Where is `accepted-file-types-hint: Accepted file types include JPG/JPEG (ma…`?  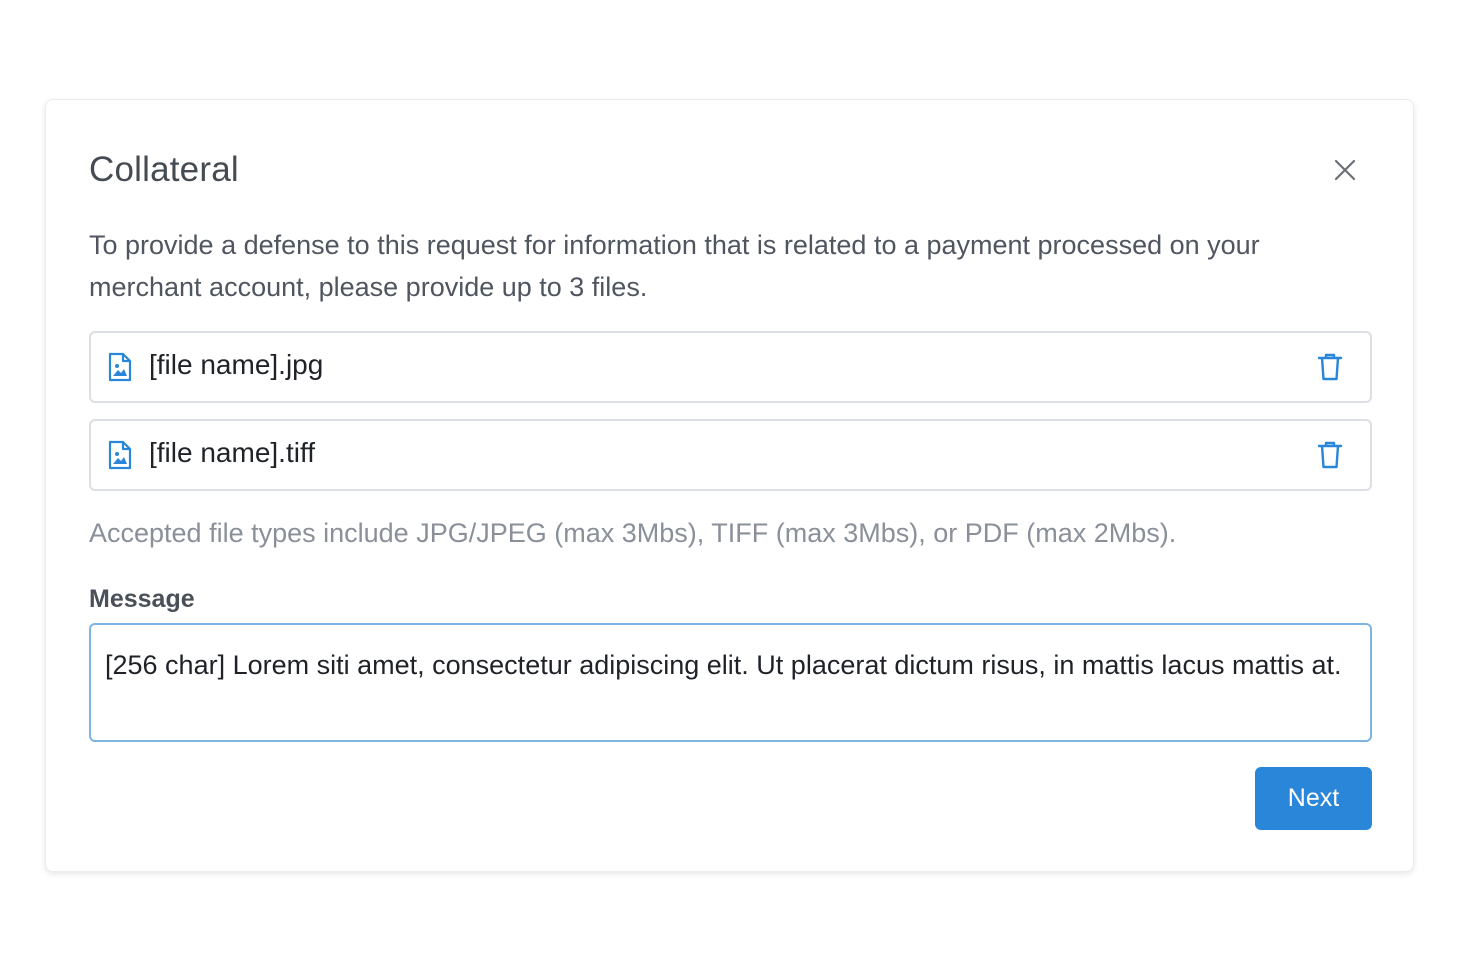
accepted-file-types-hint: Accepted file types include JPG/JPEG (ma… is located at coordinates (633, 533).